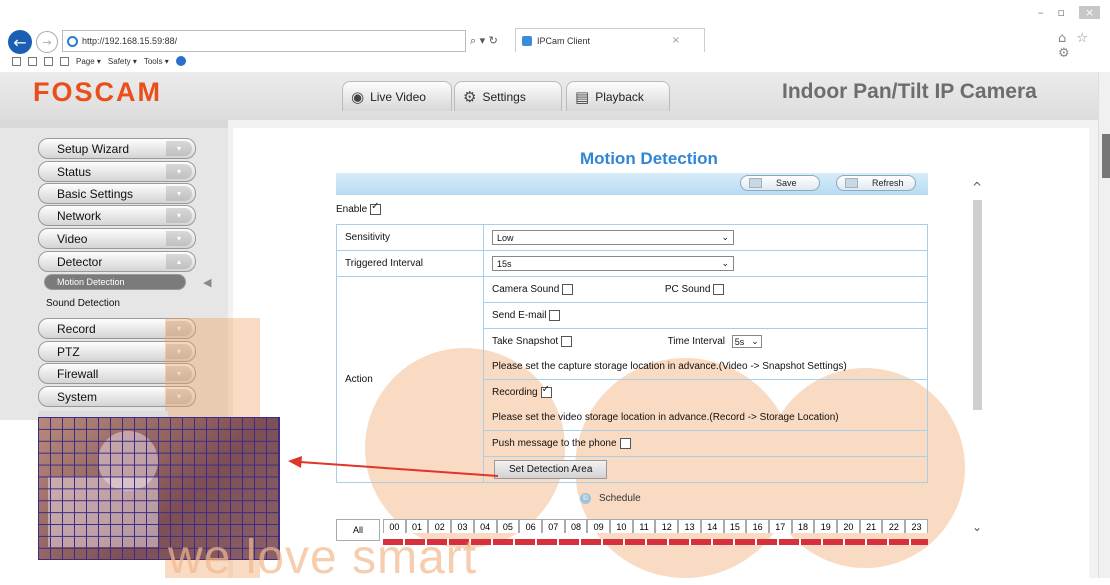 Image resolution: width=1110 pixels, height=585 pixels. What do you see at coordinates (1084, 46) in the screenshot?
I see `browser-toolbar-icons: ⌂ ☆ ⚙` at bounding box center [1084, 46].